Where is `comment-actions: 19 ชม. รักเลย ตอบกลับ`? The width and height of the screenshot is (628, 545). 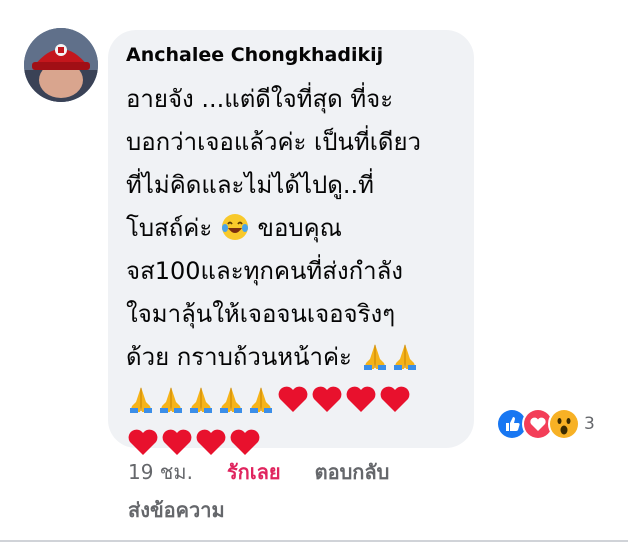
comment-actions: 19 ชม. รักเลย ตอบกลับ is located at coordinates (258, 472).